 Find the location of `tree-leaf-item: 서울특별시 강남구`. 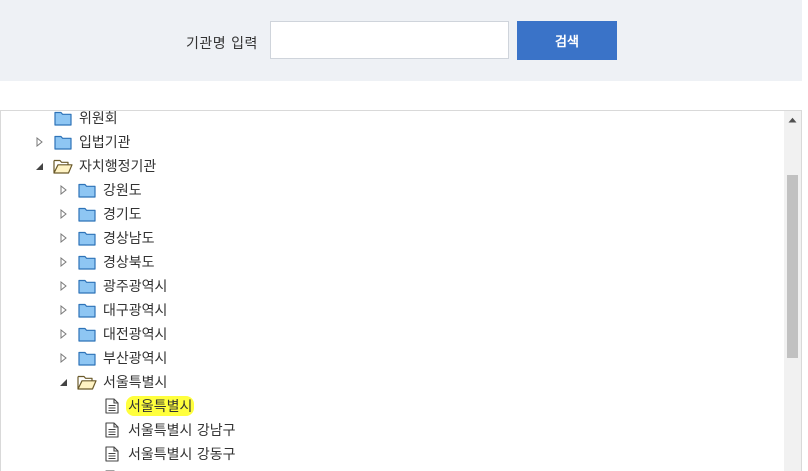

tree-leaf-item: 서울특별시 강남구 is located at coordinates (159, 430).